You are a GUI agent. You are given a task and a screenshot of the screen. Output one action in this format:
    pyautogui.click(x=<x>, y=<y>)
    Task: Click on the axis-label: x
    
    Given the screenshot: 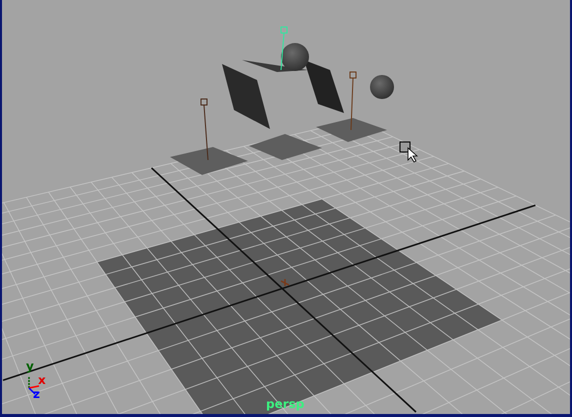 What is the action you would take?
    pyautogui.click(x=42, y=380)
    